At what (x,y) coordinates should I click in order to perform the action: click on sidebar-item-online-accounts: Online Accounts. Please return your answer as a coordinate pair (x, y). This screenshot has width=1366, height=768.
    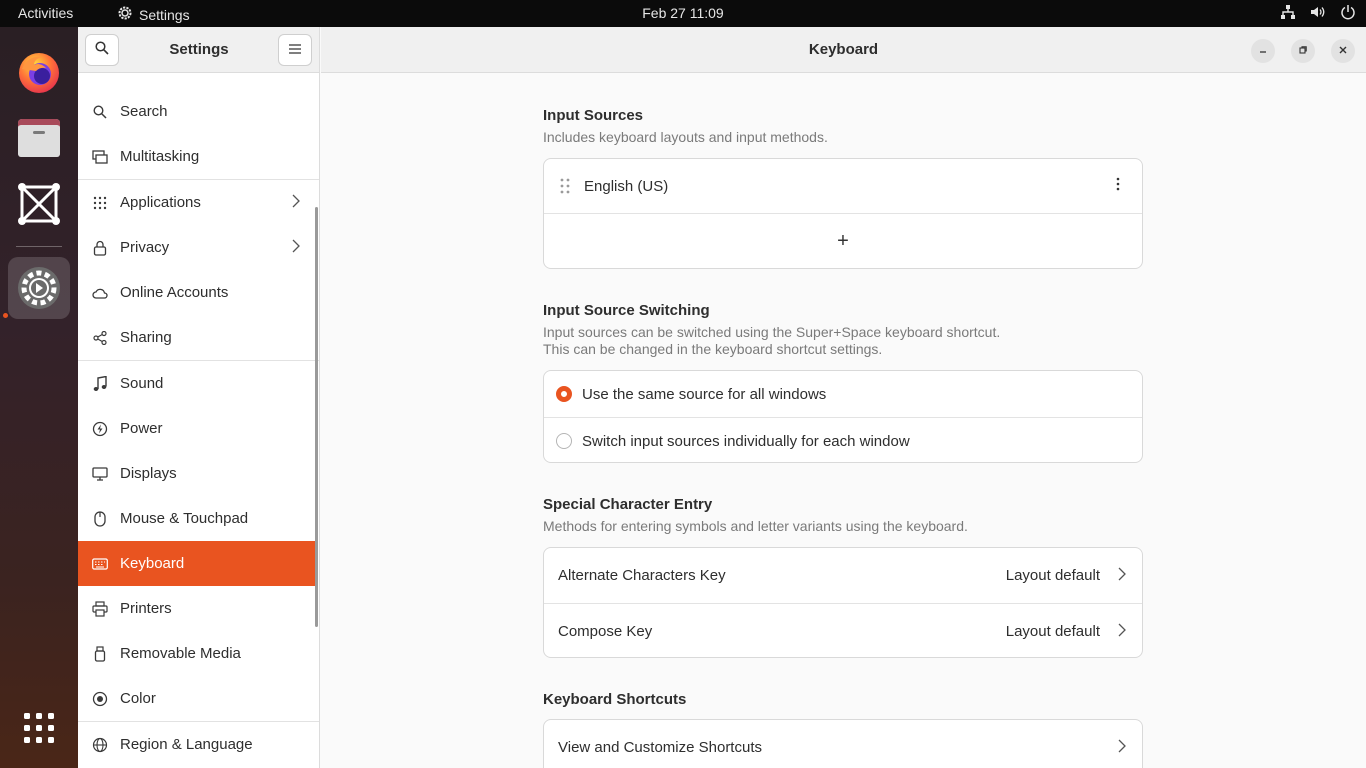
    Looking at the image, I should click on (198, 292).